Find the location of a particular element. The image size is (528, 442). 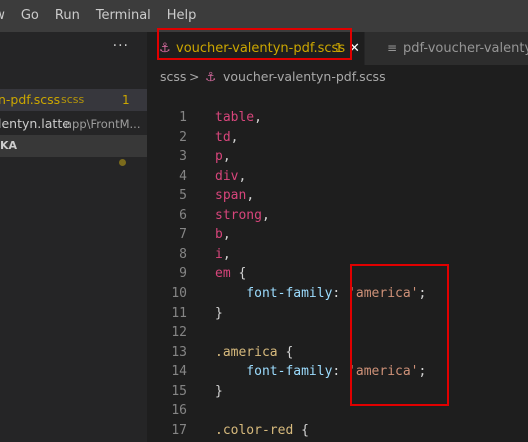

code-line: 1 table, is located at coordinates (337, 118).